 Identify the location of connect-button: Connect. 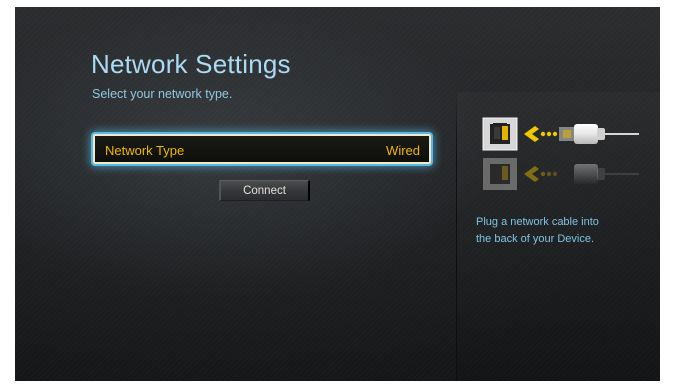
(264, 190).